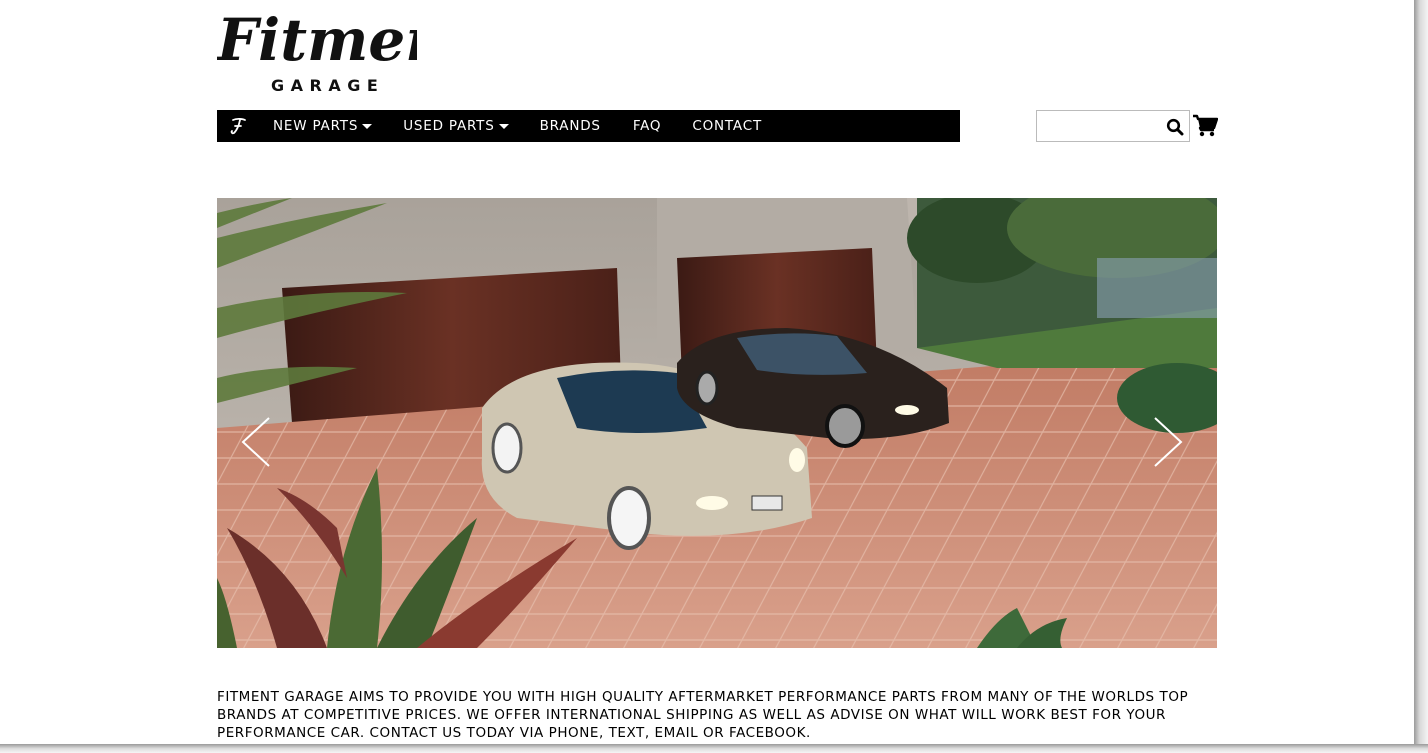  What do you see at coordinates (328, 85) in the screenshot?
I see `logo-subtitle: GARAGE` at bounding box center [328, 85].